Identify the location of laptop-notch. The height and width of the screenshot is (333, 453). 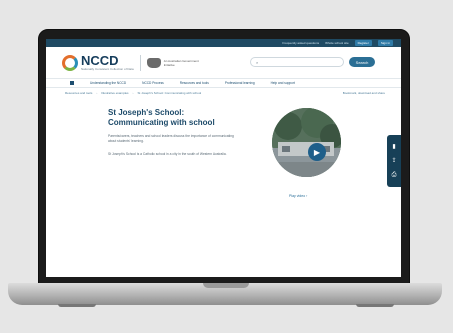
(226, 285).